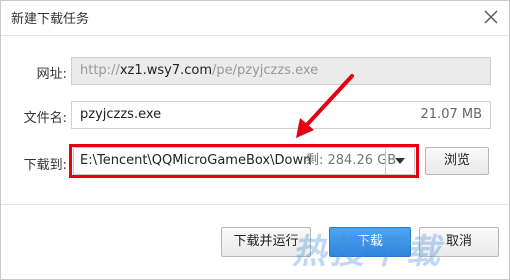 This screenshot has height=280, width=510. Describe the element at coordinates (255, 35) in the screenshot. I see `title-divider` at that location.